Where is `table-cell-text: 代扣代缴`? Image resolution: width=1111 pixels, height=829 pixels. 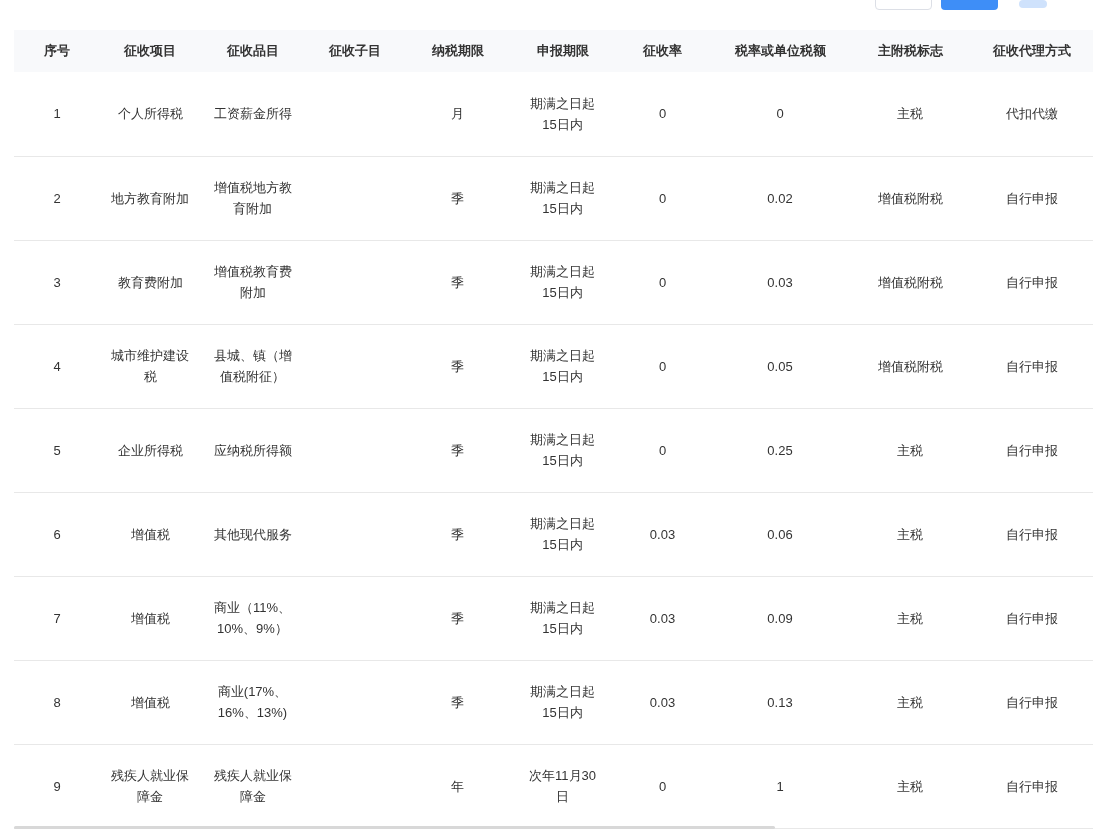 table-cell-text: 代扣代缴 is located at coordinates (1031, 114).